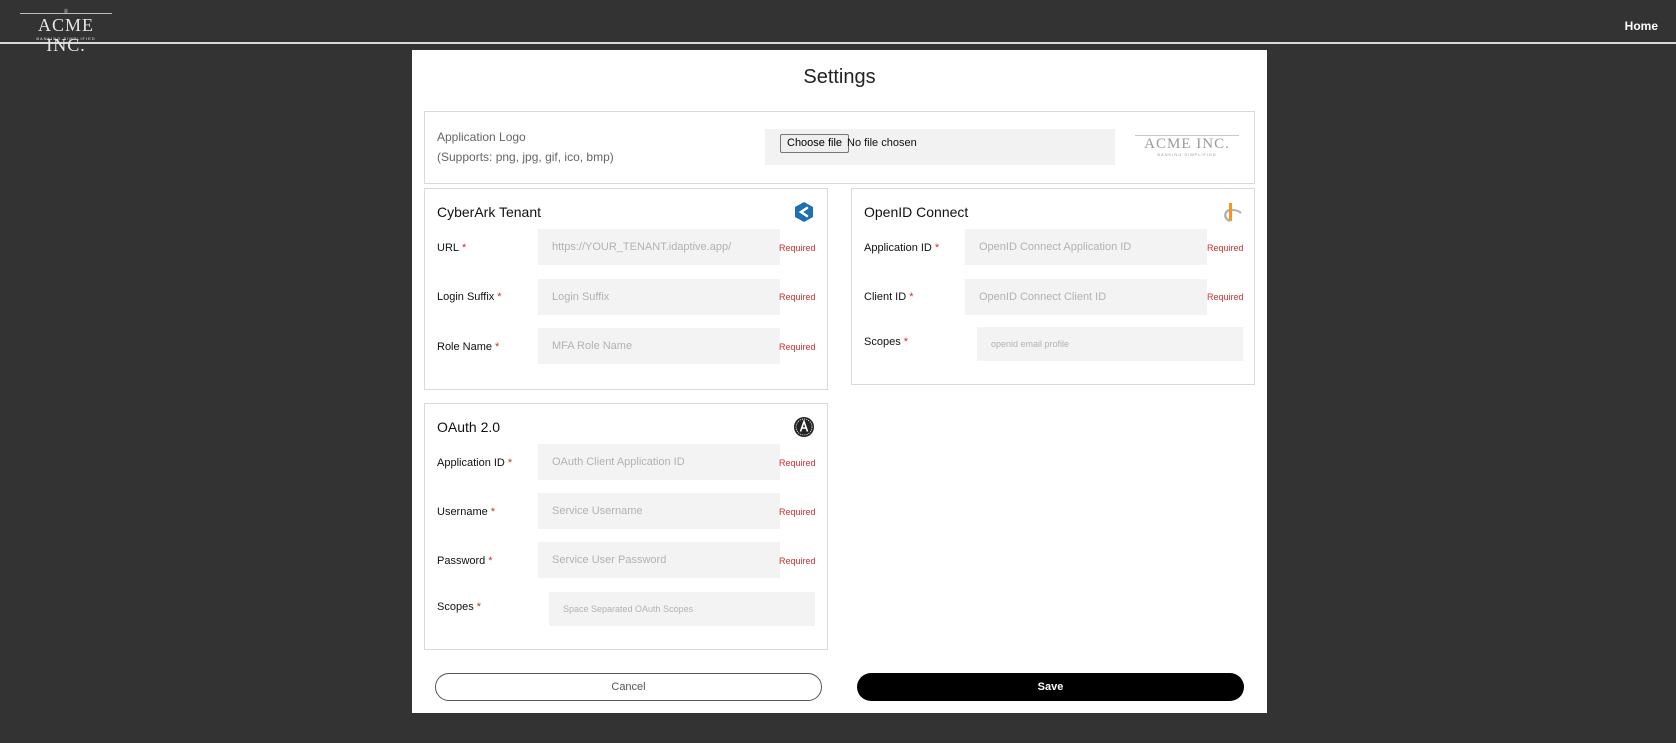  I want to click on home-link: Home, so click(1641, 26).